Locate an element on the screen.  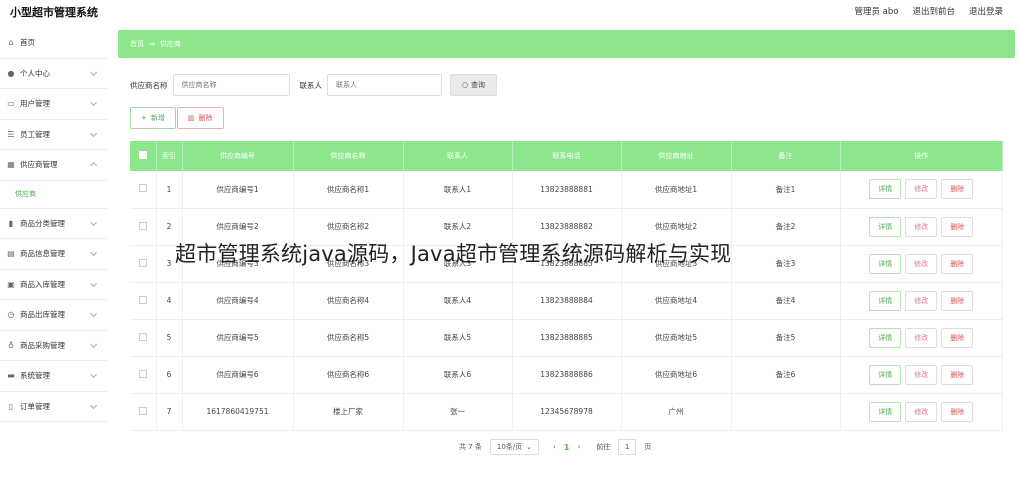
contact-input is located at coordinates (384, 85).